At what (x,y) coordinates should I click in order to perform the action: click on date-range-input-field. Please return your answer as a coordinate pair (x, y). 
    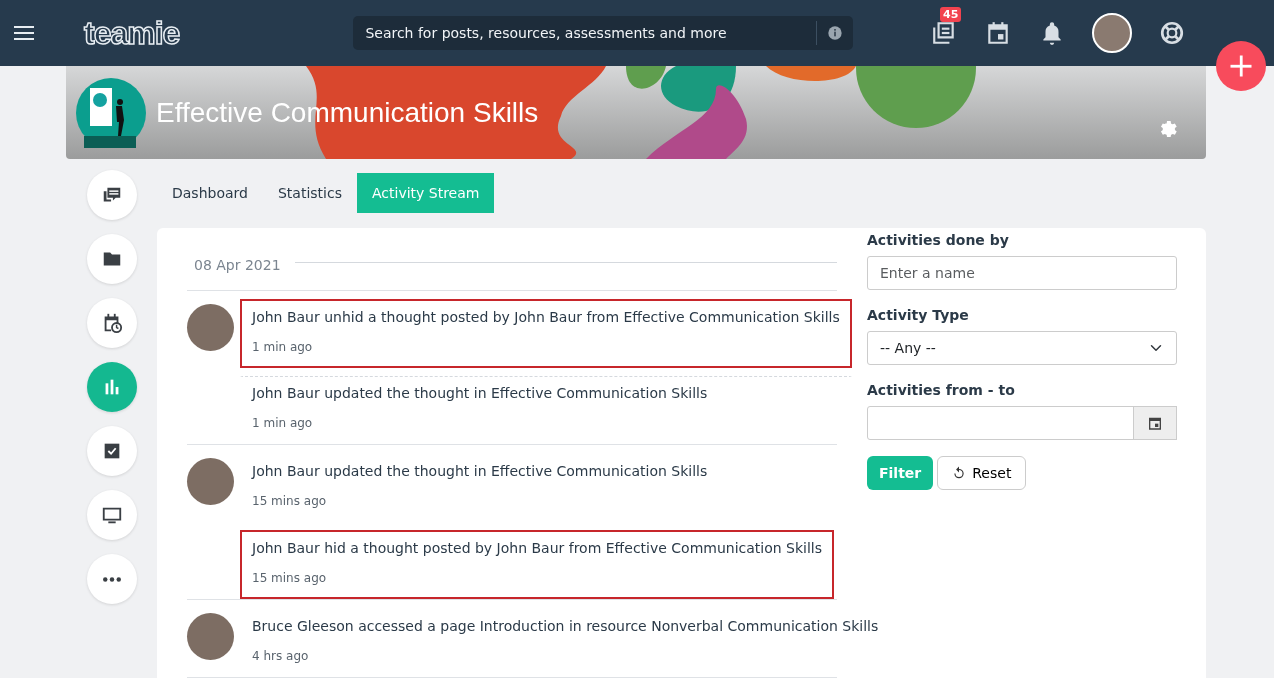
    Looking at the image, I should click on (1000, 423).